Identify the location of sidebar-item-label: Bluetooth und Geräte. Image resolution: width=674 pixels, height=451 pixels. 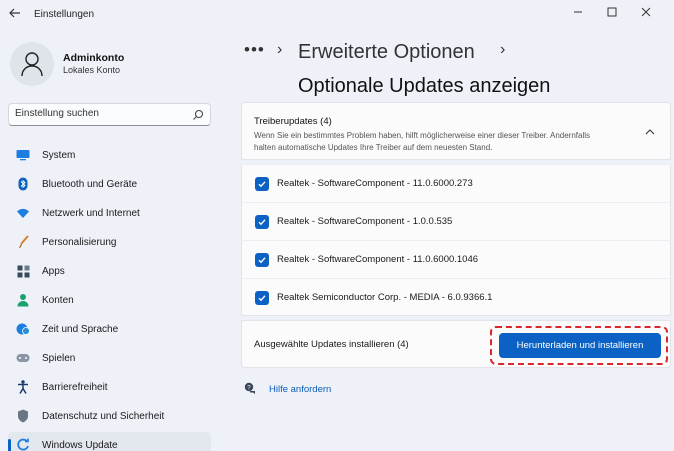
(90, 184).